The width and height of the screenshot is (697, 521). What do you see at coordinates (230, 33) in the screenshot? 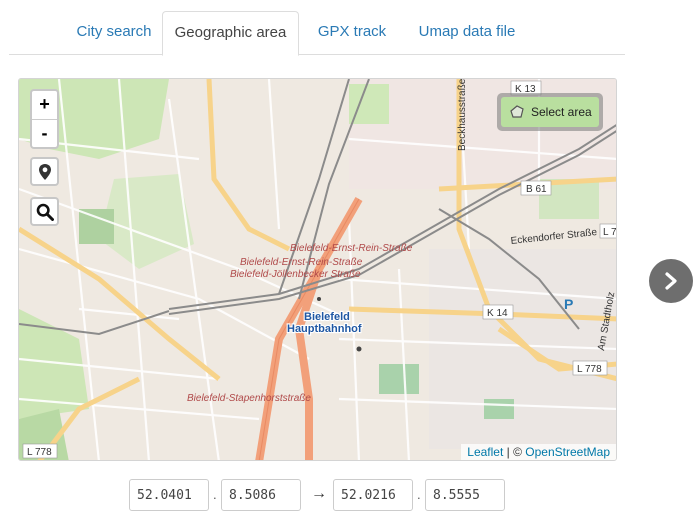
I see `tab-geographic-area: Geographic area` at bounding box center [230, 33].